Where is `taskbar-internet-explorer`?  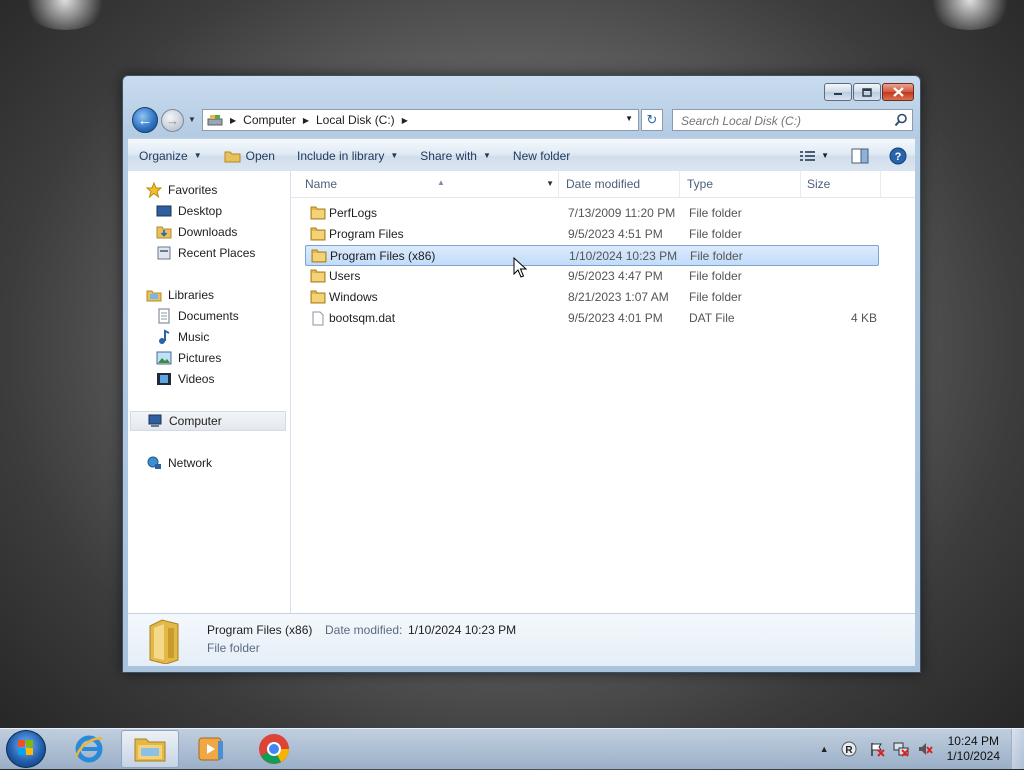
taskbar-internet-explorer is located at coordinates (89, 749).